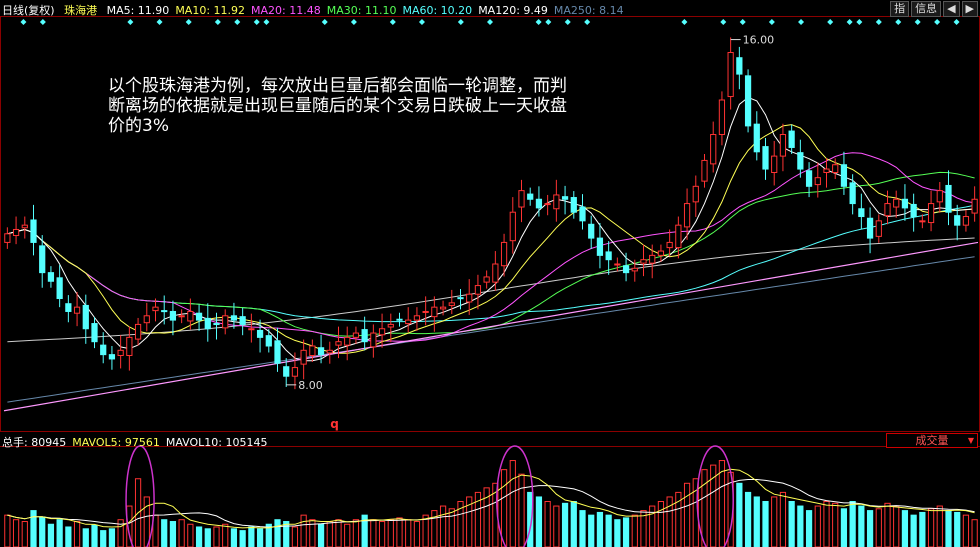  What do you see at coordinates (951, 9) in the screenshot?
I see `prev-button: ◀` at bounding box center [951, 9].